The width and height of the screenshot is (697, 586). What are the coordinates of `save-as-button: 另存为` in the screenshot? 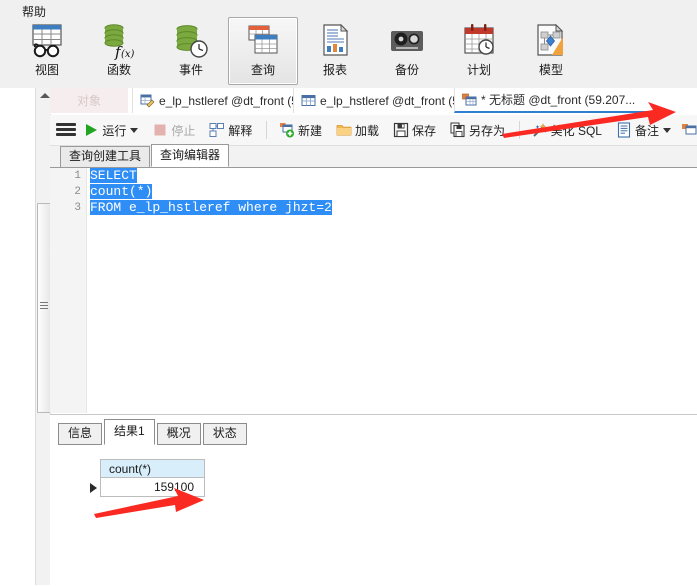 It's located at (477, 130).